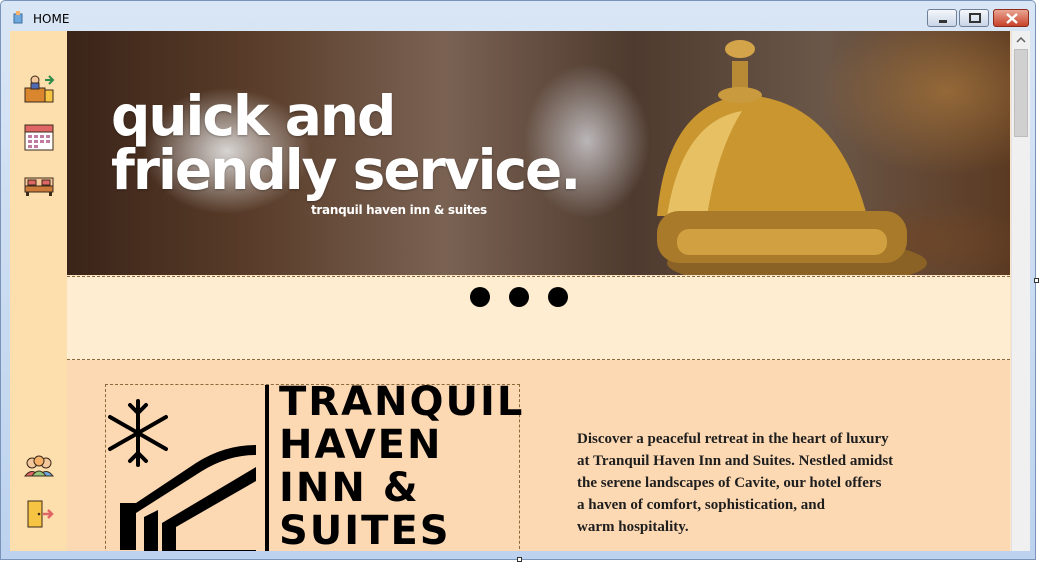  What do you see at coordinates (1020, 291) in the screenshot?
I see `vertical-scrollbar` at bounding box center [1020, 291].